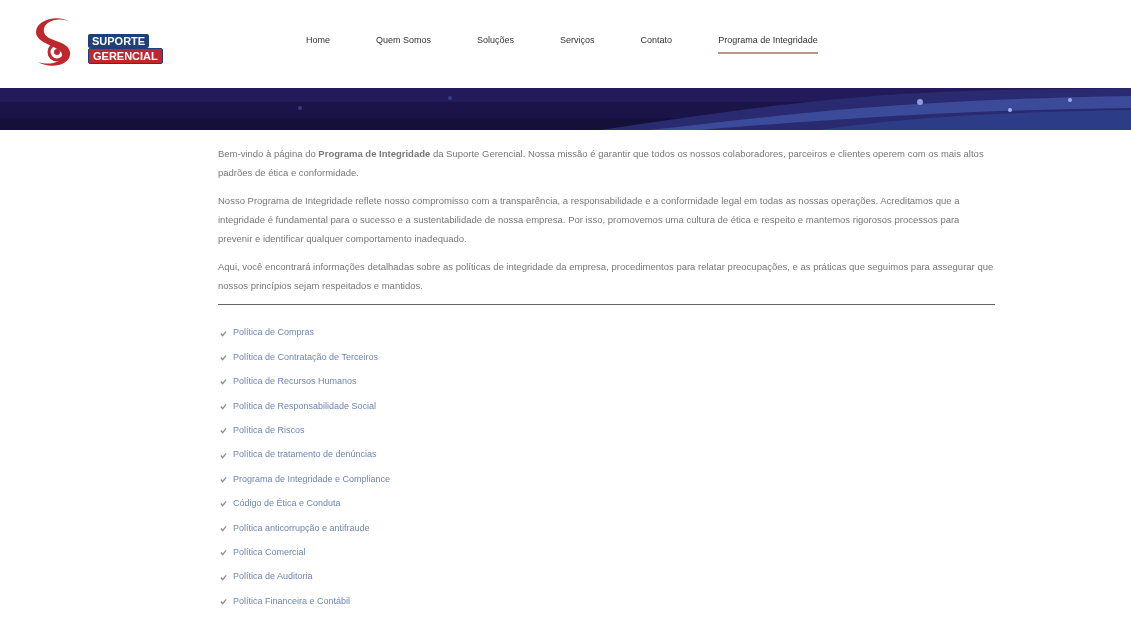 This screenshot has width=1131, height=630. I want to click on paragraph: Nosso Programa de Integridade reflete nosso compromisso com a transparência, a responsabilidade e a conformidade legal em todas as nossas operações. Acreditamos que a integridade é fundamental para o sucesso e a sustentabilidade de nossa empresa. Por isso, promovemos uma cultura de ética e respeito e mantemos rigorosos processos para prevenir e identificar qualquer comportamento inadequado., so click(589, 220).